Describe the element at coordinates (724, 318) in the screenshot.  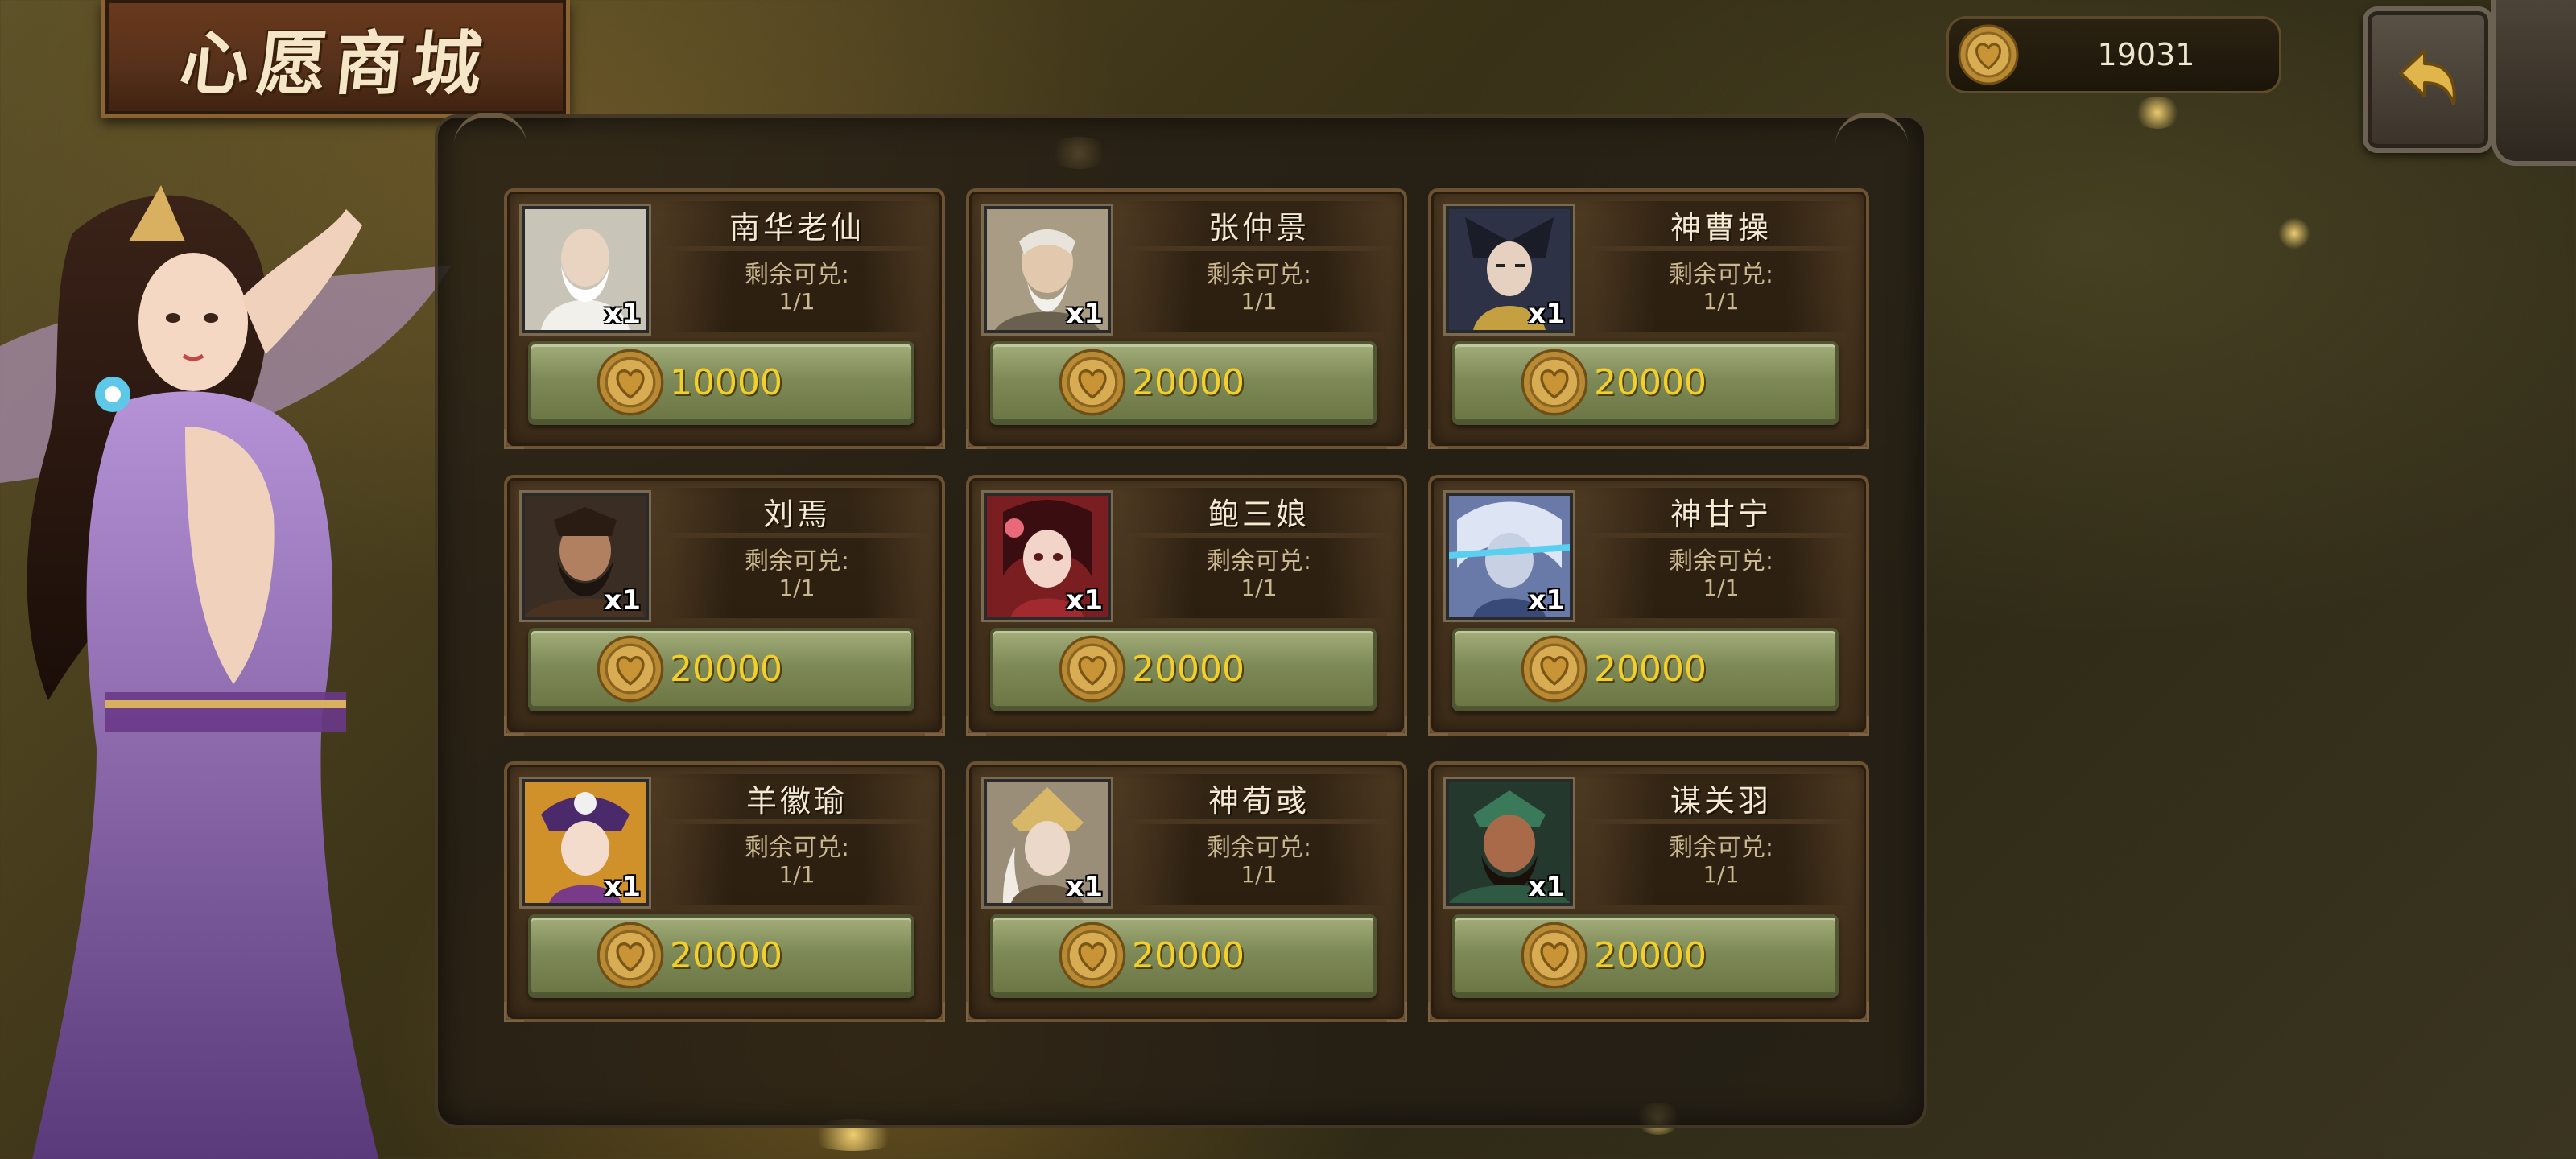
I see `shop-item-card: x1 南华老仙 剩余可兑: 1/1 10000` at that location.